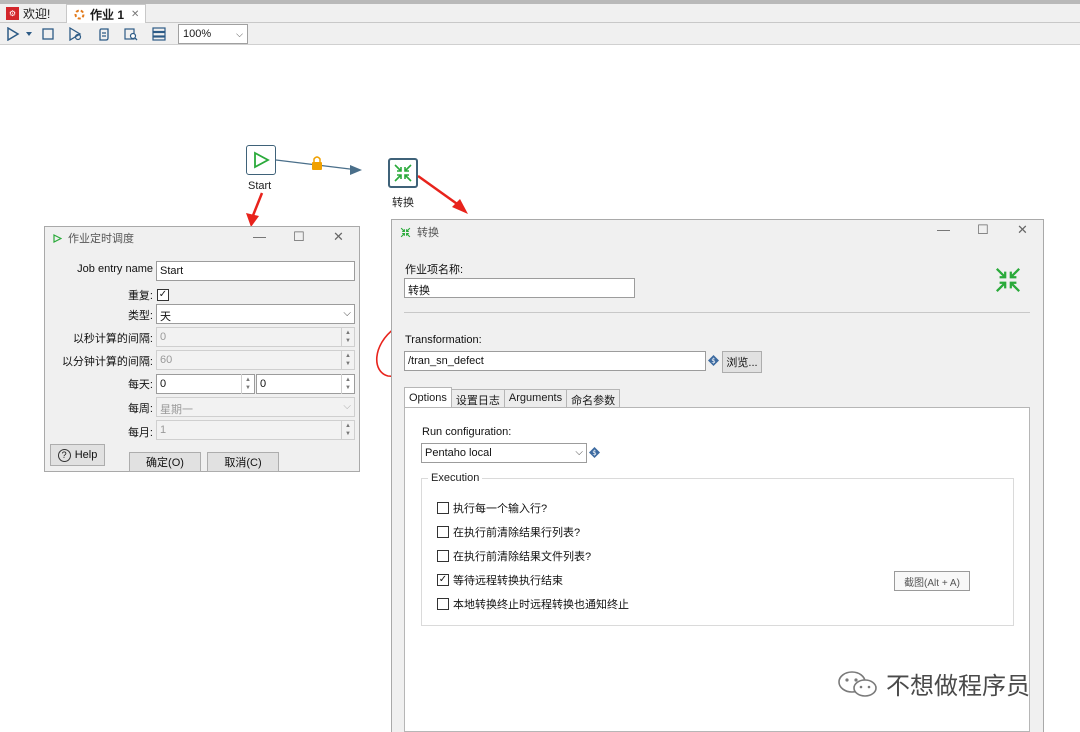  I want to click on tab-logging: 设置日志, so click(477, 398).